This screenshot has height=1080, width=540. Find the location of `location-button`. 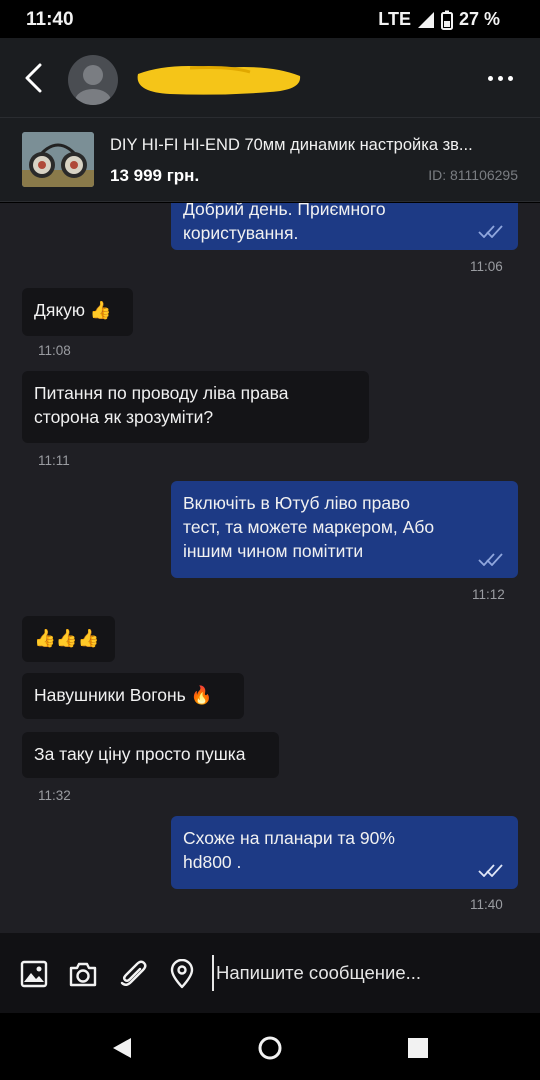

location-button is located at coordinates (182, 974).